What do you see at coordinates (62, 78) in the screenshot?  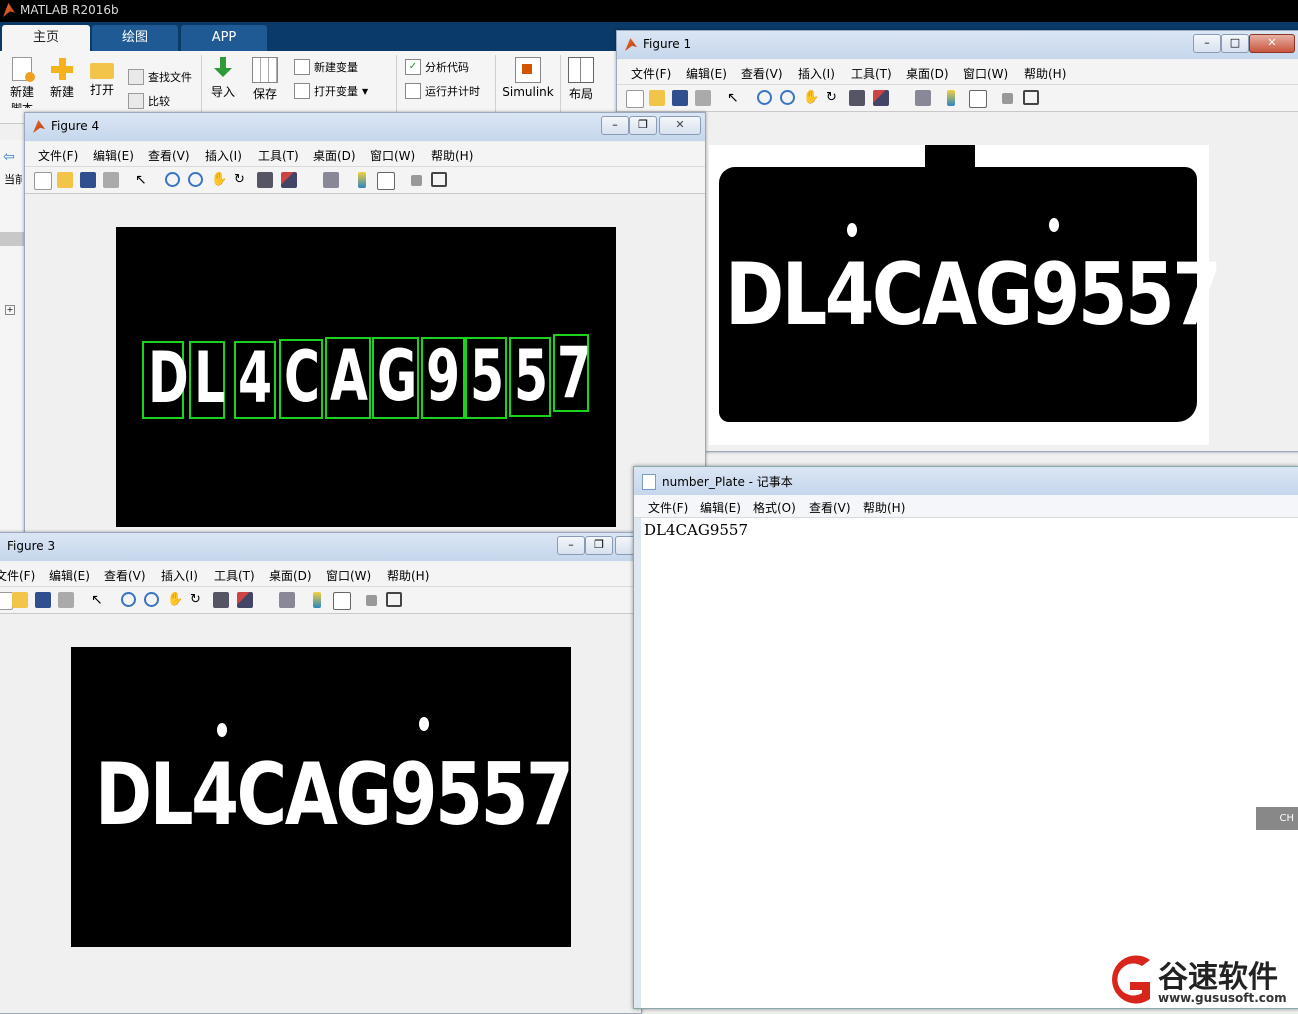 I see `new-button: 新建` at bounding box center [62, 78].